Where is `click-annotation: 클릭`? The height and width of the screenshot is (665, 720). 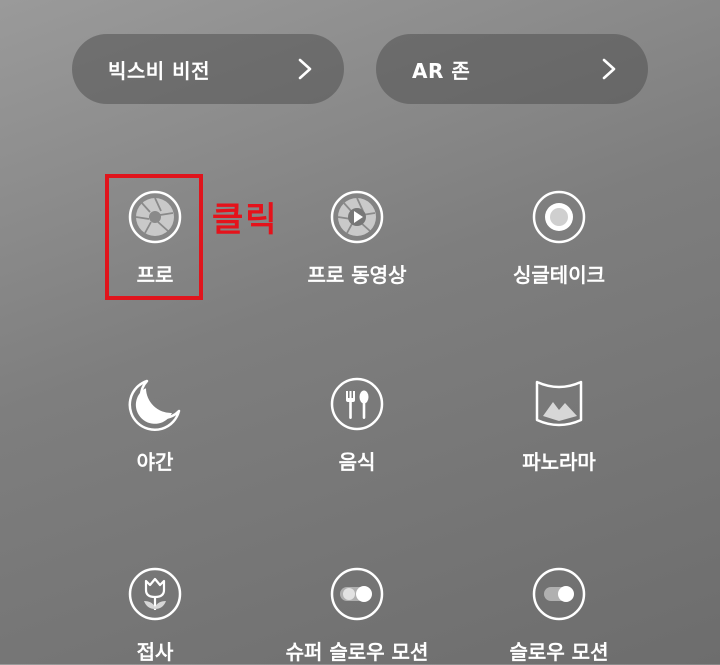
click-annotation: 클릭 is located at coordinates (245, 220).